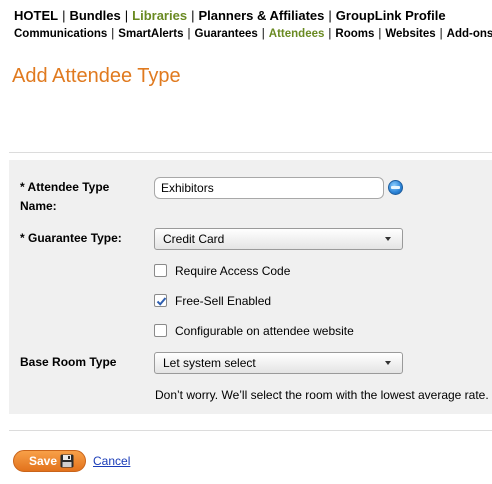  I want to click on free-sell-enabled-checkbox, so click(160, 300).